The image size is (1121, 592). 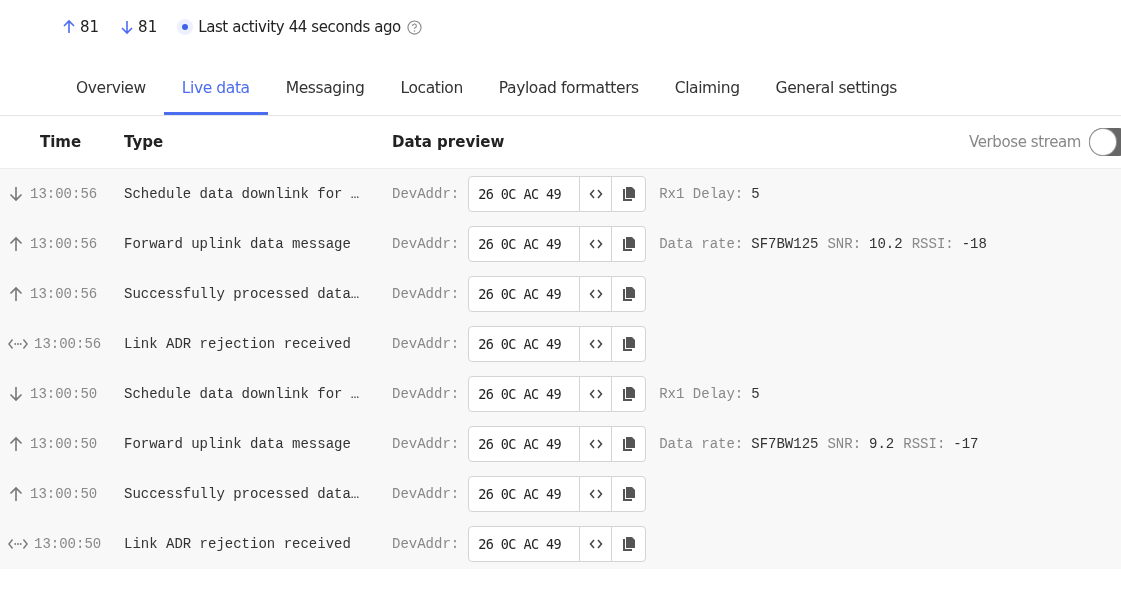 I want to click on detail-value: -17, so click(x=966, y=444).